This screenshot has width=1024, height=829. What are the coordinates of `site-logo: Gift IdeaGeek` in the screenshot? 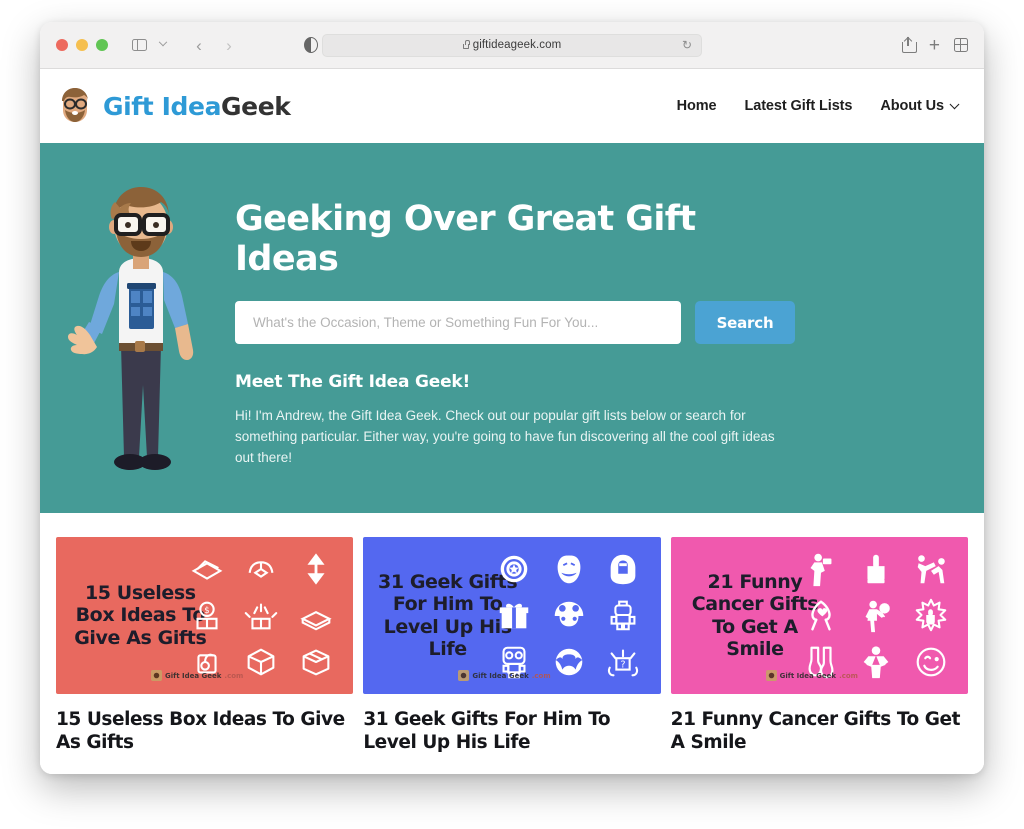 It's located at (173, 106).